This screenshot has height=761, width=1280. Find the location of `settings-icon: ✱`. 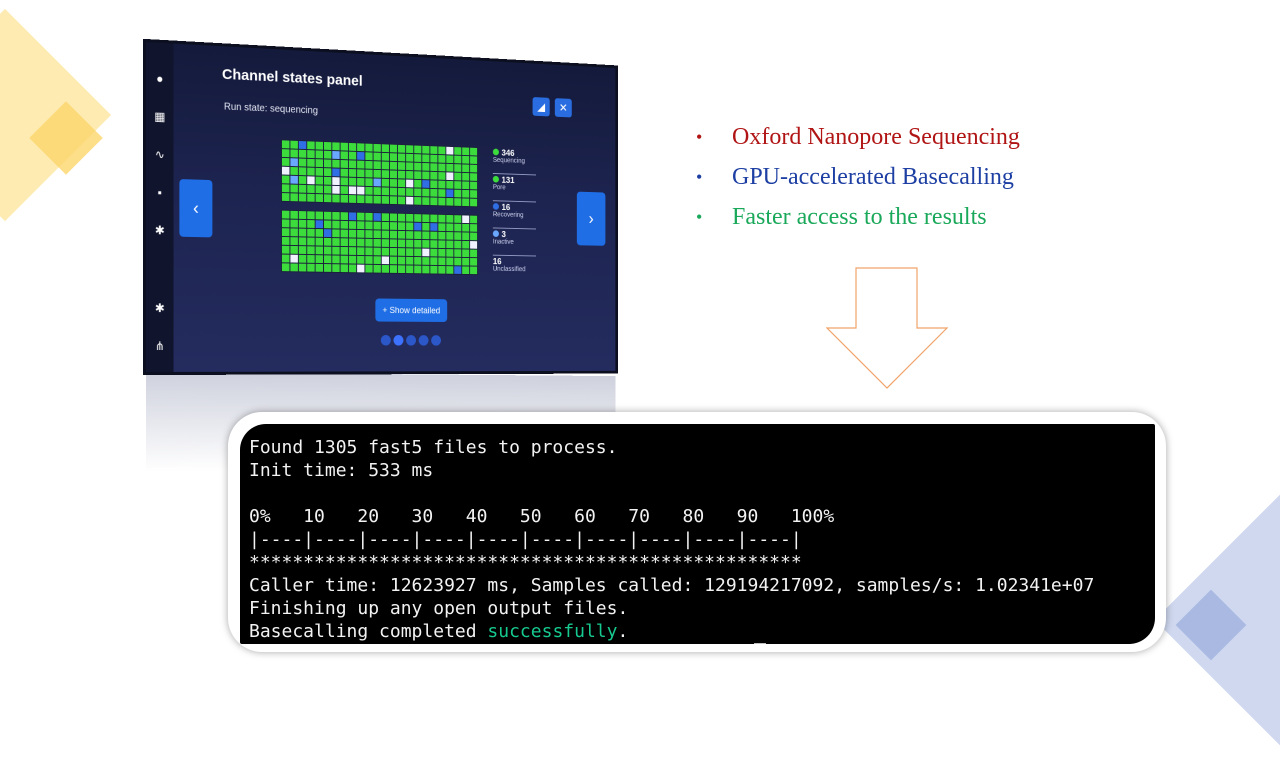

settings-icon: ✱ is located at coordinates (160, 308).